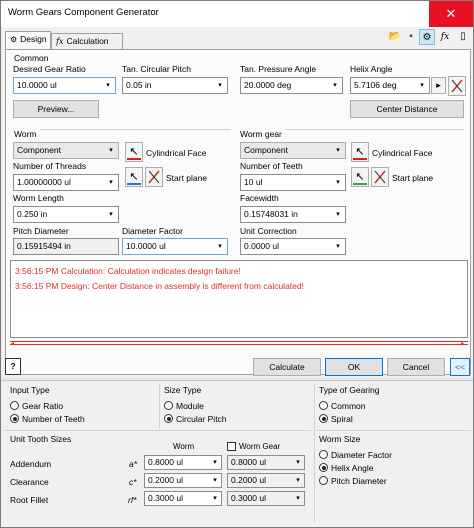 This screenshot has width=474, height=528. I want to click on helix-angle-field: 5.7106 deg ▾, so click(390, 85).